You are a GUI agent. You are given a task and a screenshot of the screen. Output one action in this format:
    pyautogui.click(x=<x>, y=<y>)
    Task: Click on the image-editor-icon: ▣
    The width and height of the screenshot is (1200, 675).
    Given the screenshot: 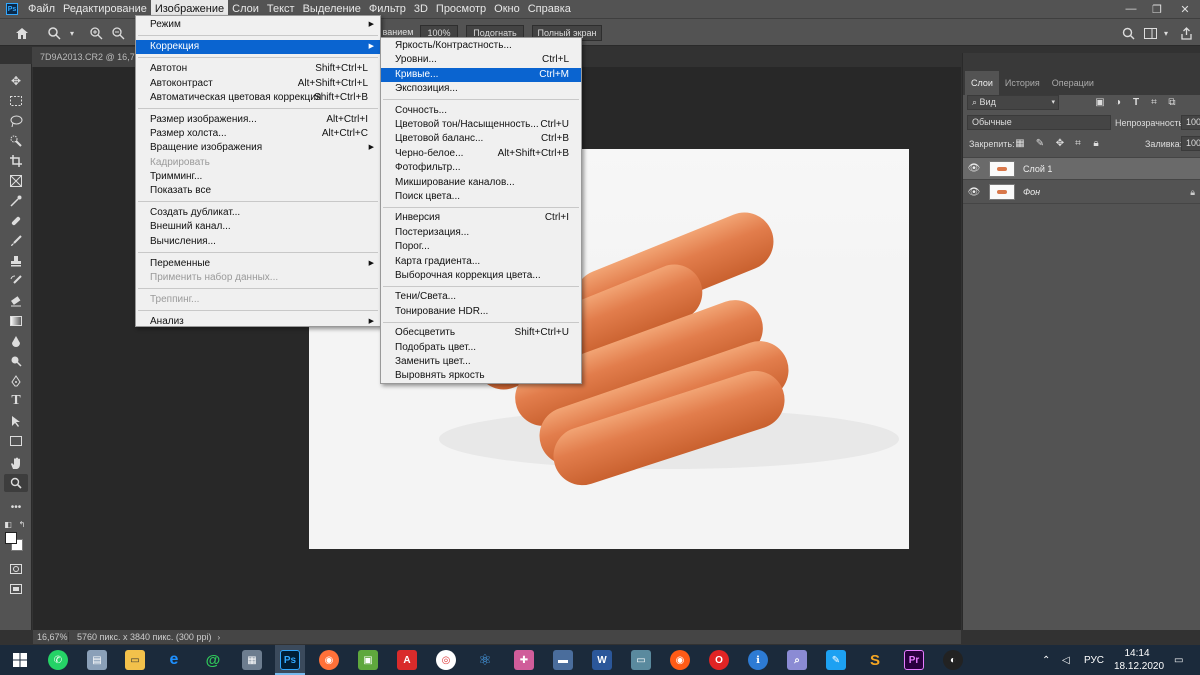 What is the action you would take?
    pyautogui.click(x=368, y=660)
    